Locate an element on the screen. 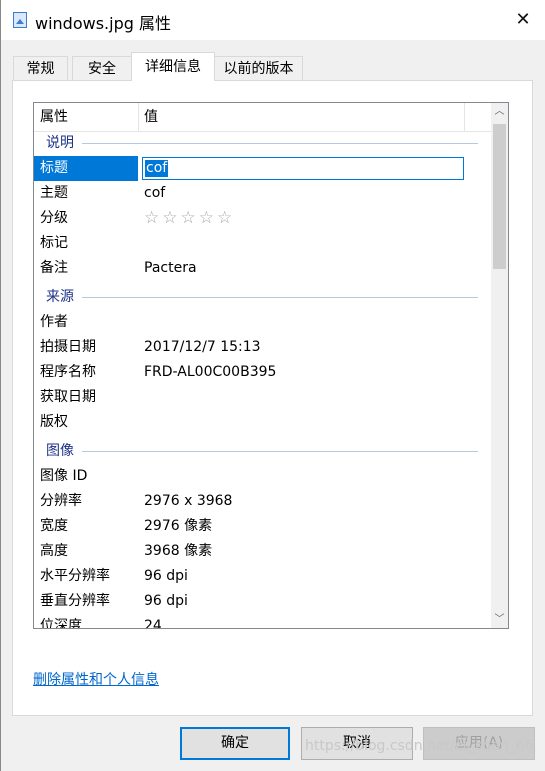 This screenshot has width=545, height=771. row-name: 图像 ID is located at coordinates (64, 476).